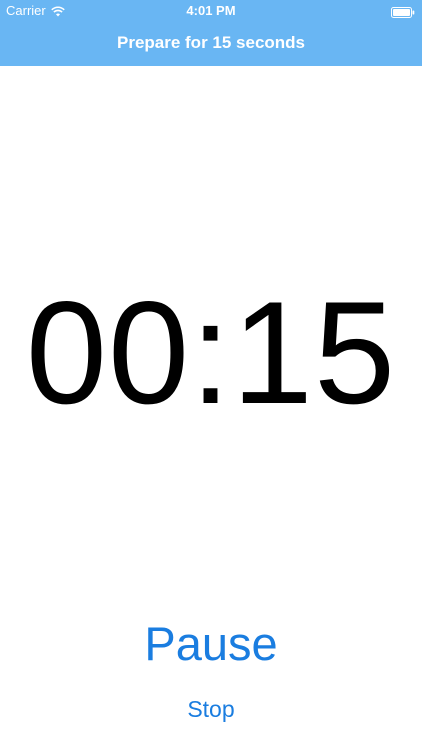 The height and width of the screenshot is (750, 422). What do you see at coordinates (211, 42) in the screenshot?
I see `page-title: Prepare for 15 seconds` at bounding box center [211, 42].